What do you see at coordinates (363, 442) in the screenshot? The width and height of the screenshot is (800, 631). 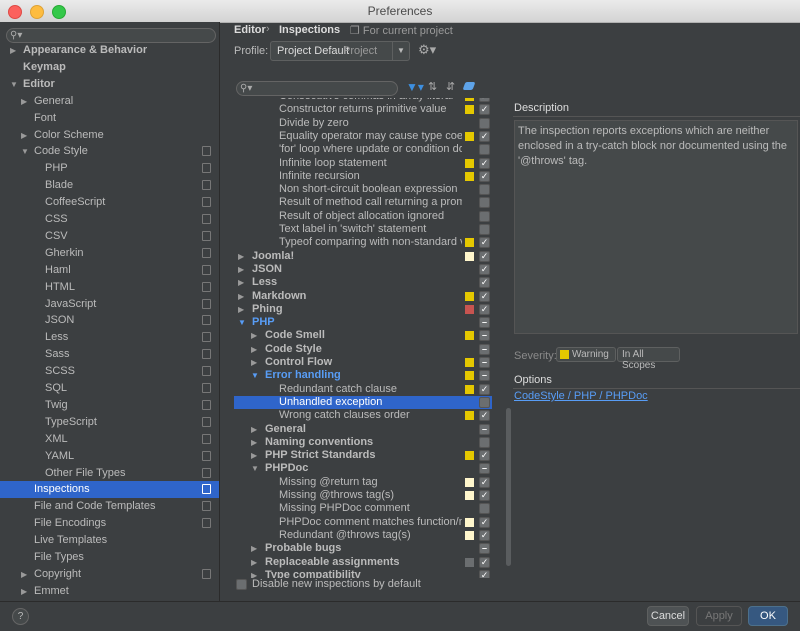 I see `inspection-row: ▶ Naming conventions` at bounding box center [363, 442].